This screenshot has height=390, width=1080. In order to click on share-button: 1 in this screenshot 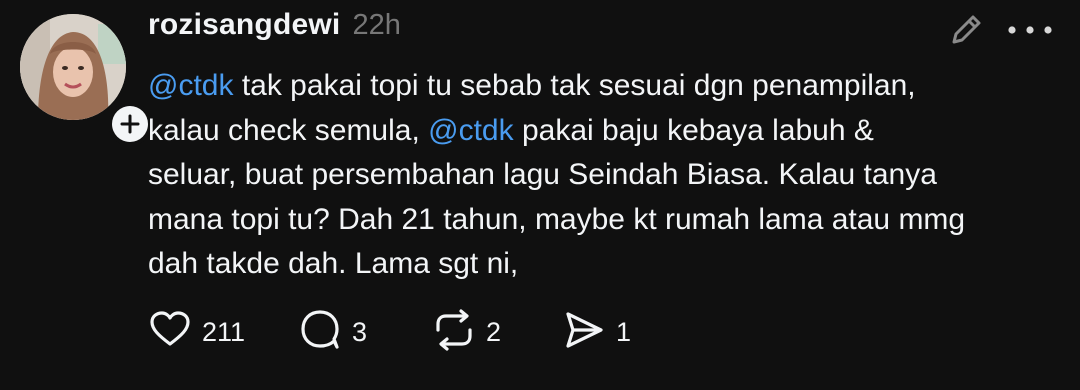, I will do `click(596, 332)`.